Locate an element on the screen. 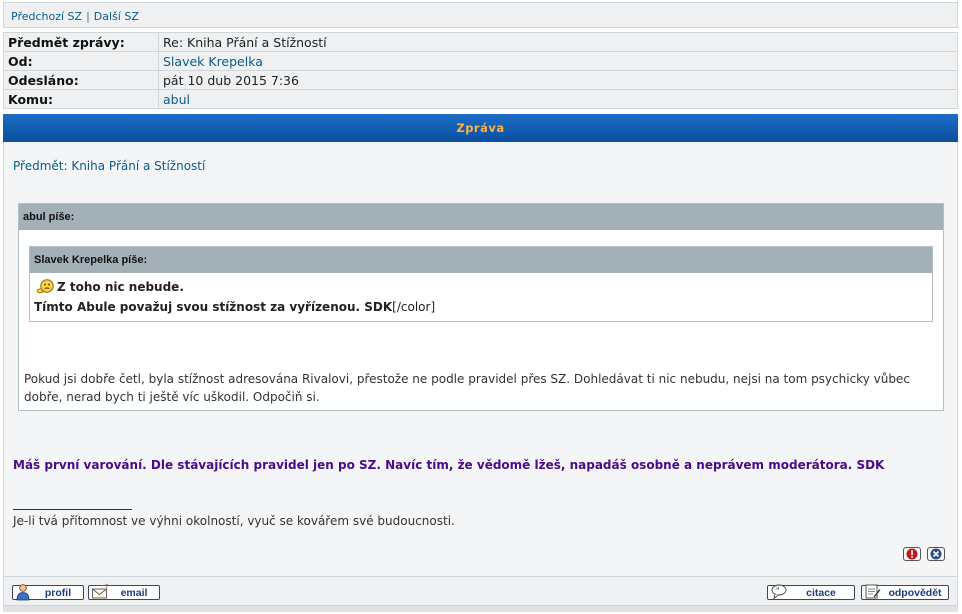 The image size is (962, 614). quote-button: " citace is located at coordinates (811, 591).